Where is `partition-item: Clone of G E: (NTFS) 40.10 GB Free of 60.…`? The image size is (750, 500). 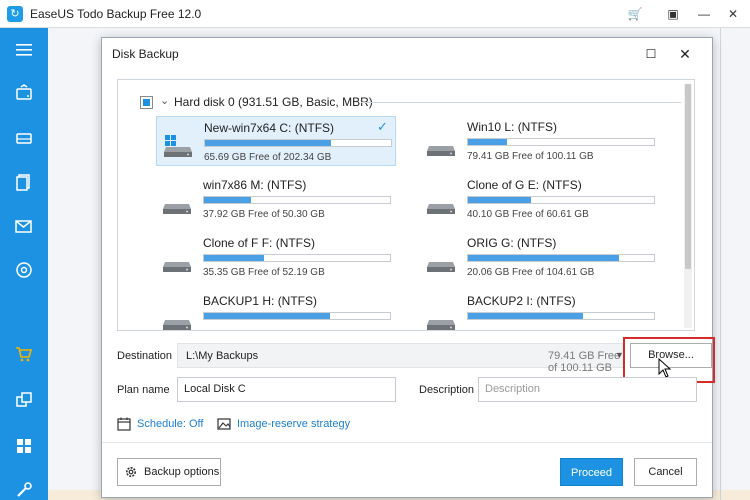 partition-item: Clone of G E: (NTFS) 40.10 GB Free of 60.… is located at coordinates (540, 199).